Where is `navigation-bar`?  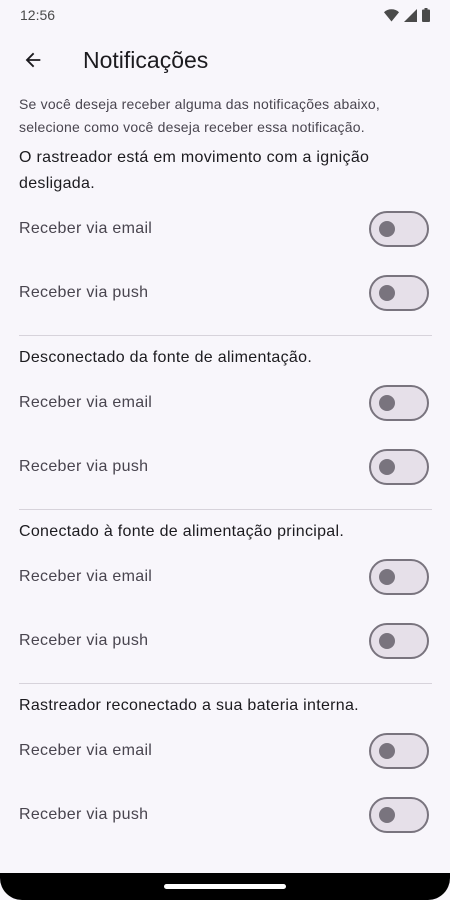 navigation-bar is located at coordinates (225, 886).